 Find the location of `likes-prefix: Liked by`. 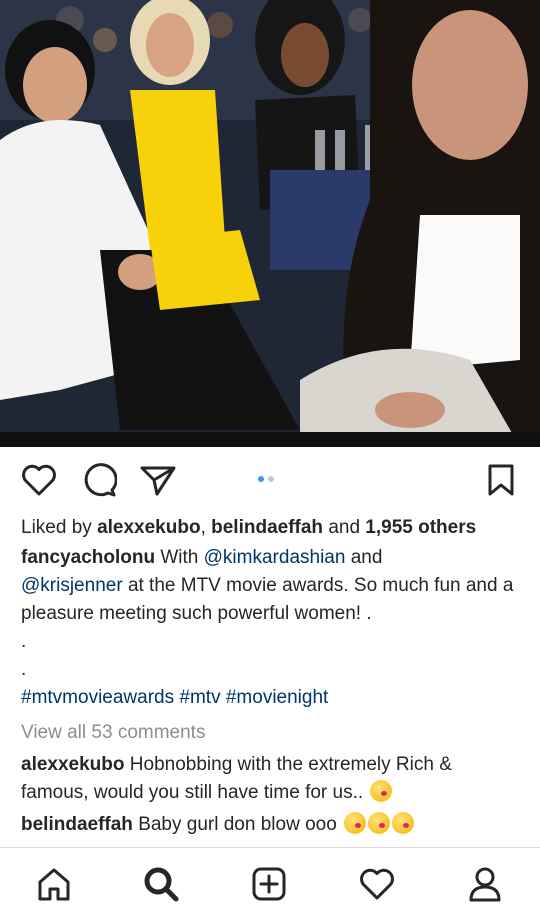

likes-prefix: Liked by is located at coordinates (56, 527).